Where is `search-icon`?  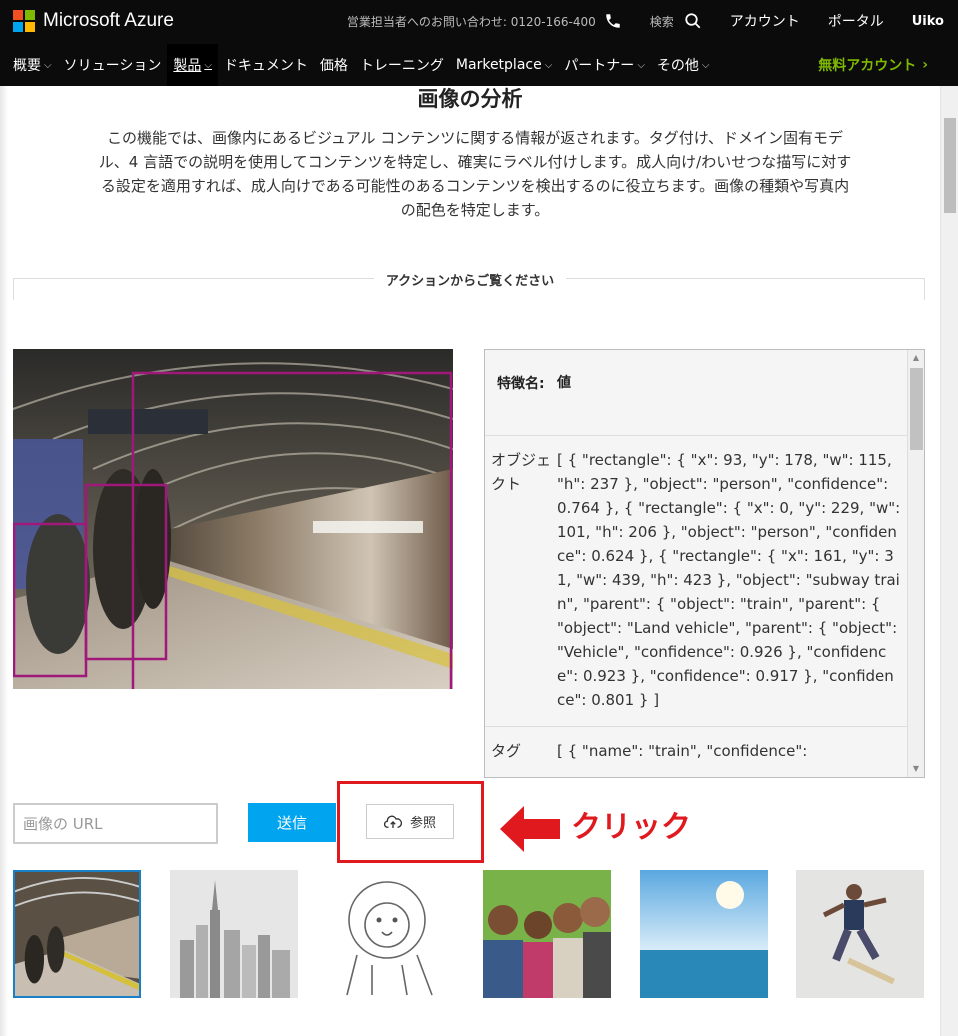
search-icon is located at coordinates (693, 21).